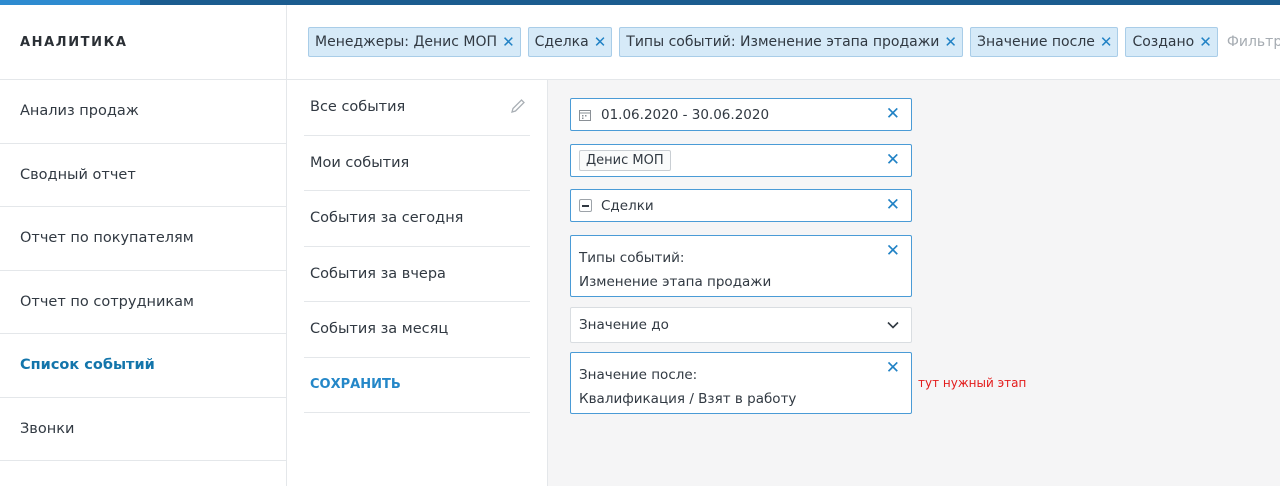  What do you see at coordinates (585, 205) in the screenshot?
I see `minus-checkbox-icon` at bounding box center [585, 205].